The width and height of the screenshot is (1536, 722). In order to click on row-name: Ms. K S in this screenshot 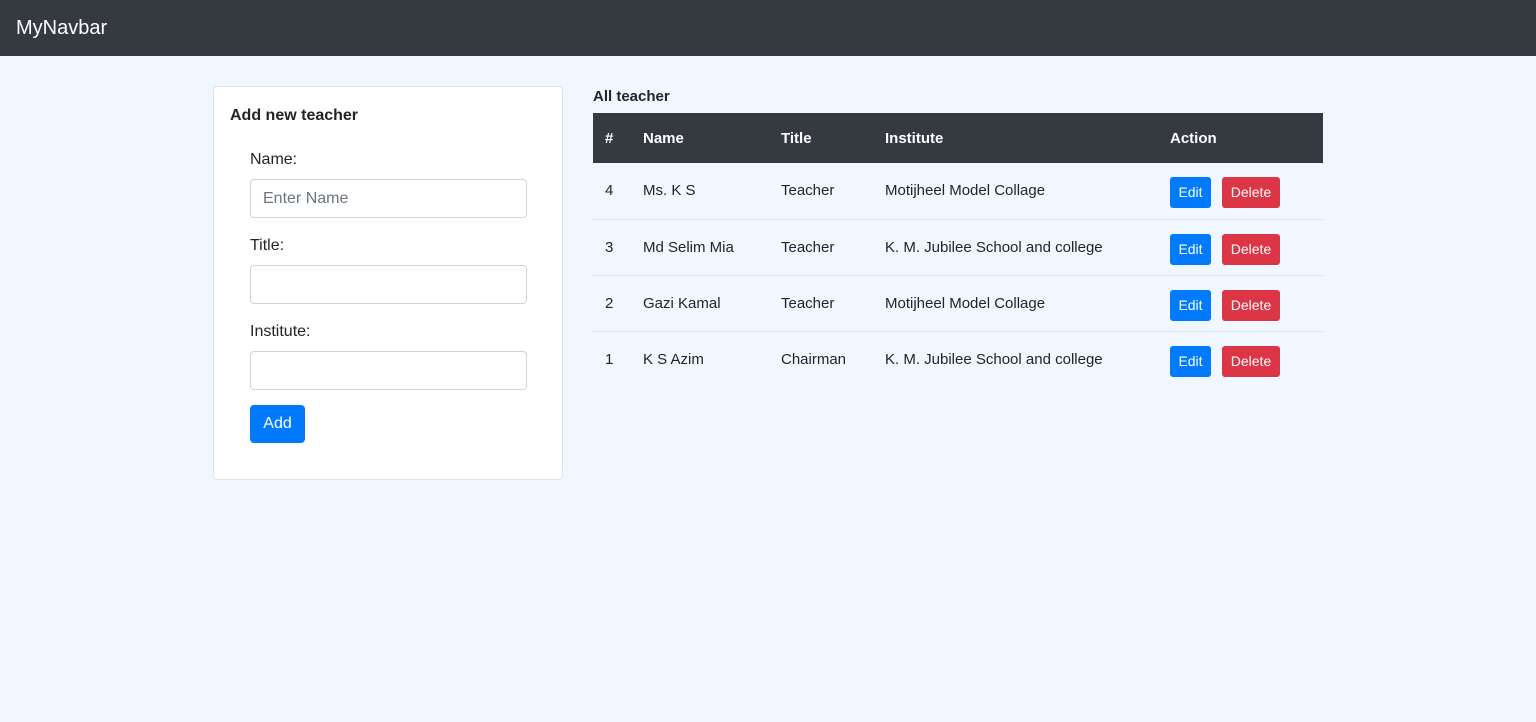, I will do `click(669, 191)`.